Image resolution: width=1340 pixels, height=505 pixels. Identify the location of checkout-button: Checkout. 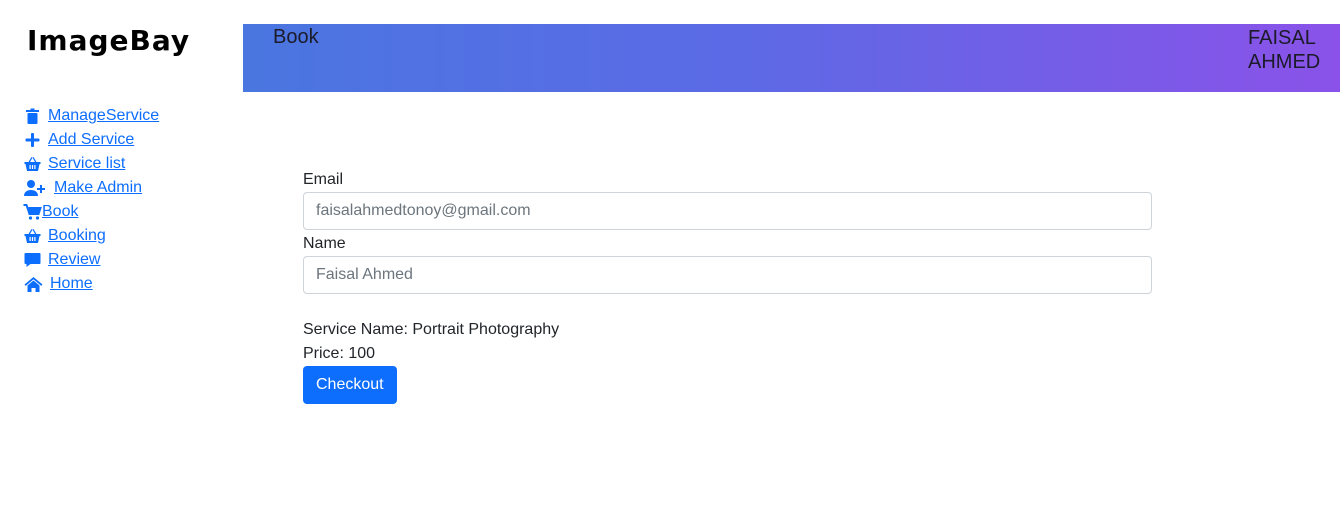
(350, 385).